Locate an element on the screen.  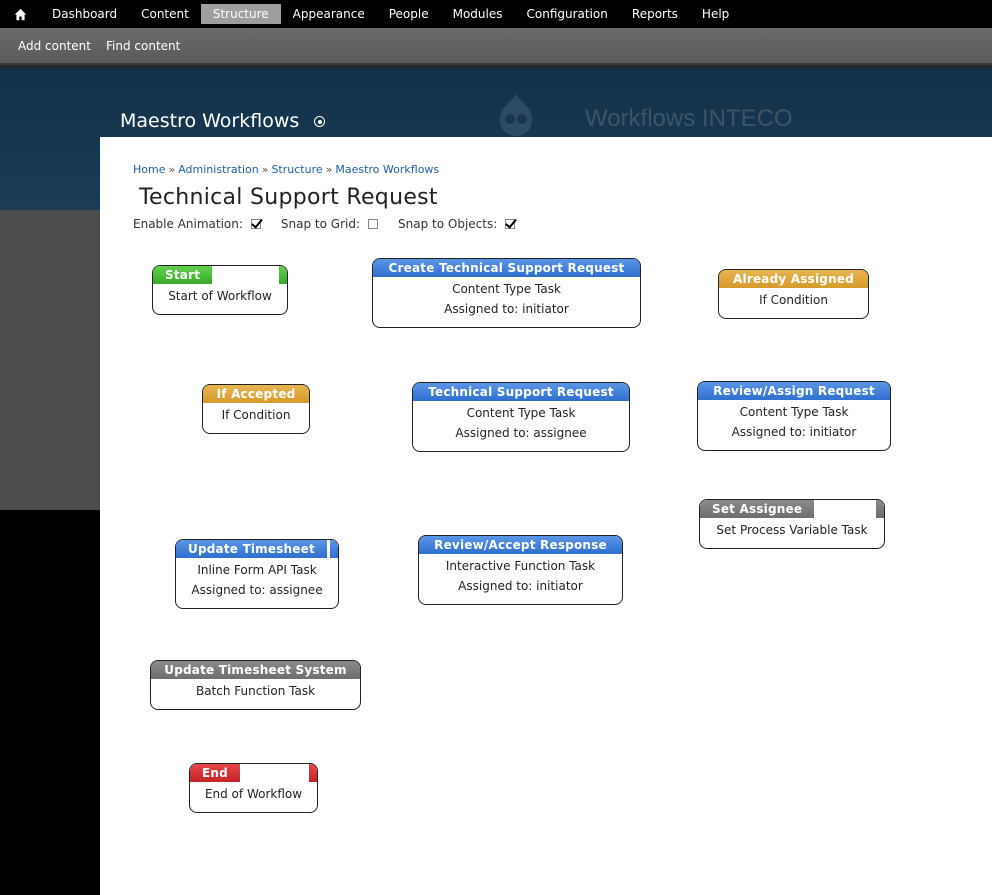
page-title: Technical Support Request is located at coordinates (288, 197).